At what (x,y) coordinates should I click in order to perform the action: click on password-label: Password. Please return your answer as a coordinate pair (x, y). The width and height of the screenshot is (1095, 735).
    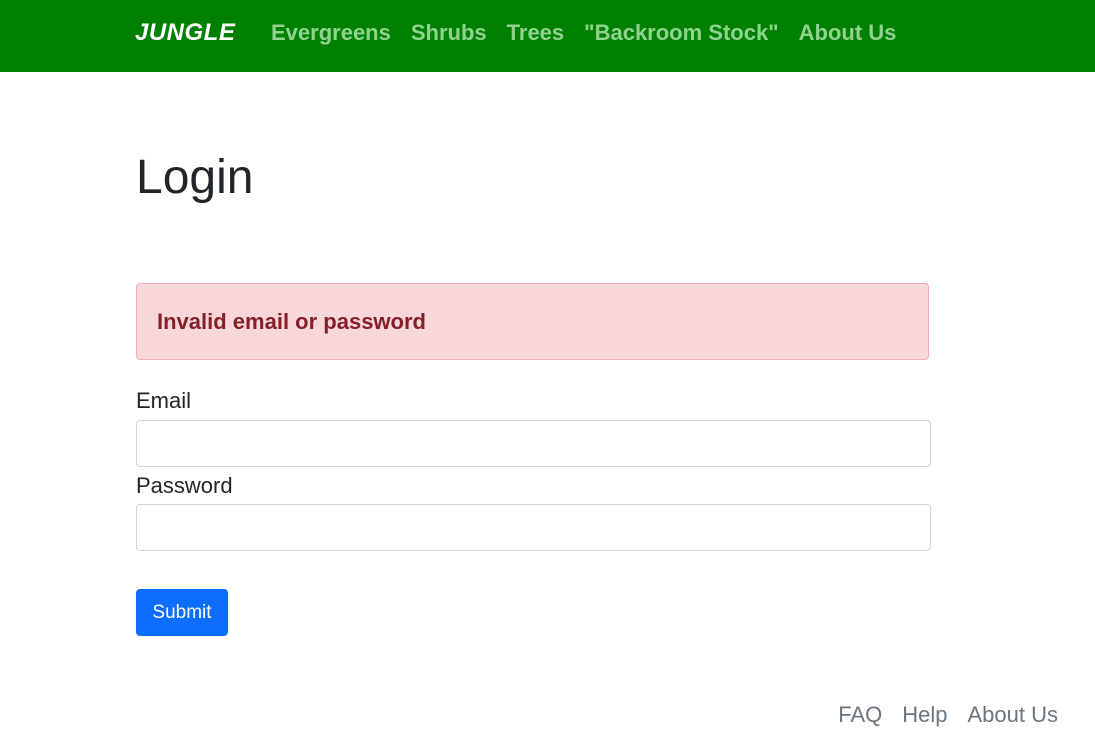
    Looking at the image, I should click on (184, 485).